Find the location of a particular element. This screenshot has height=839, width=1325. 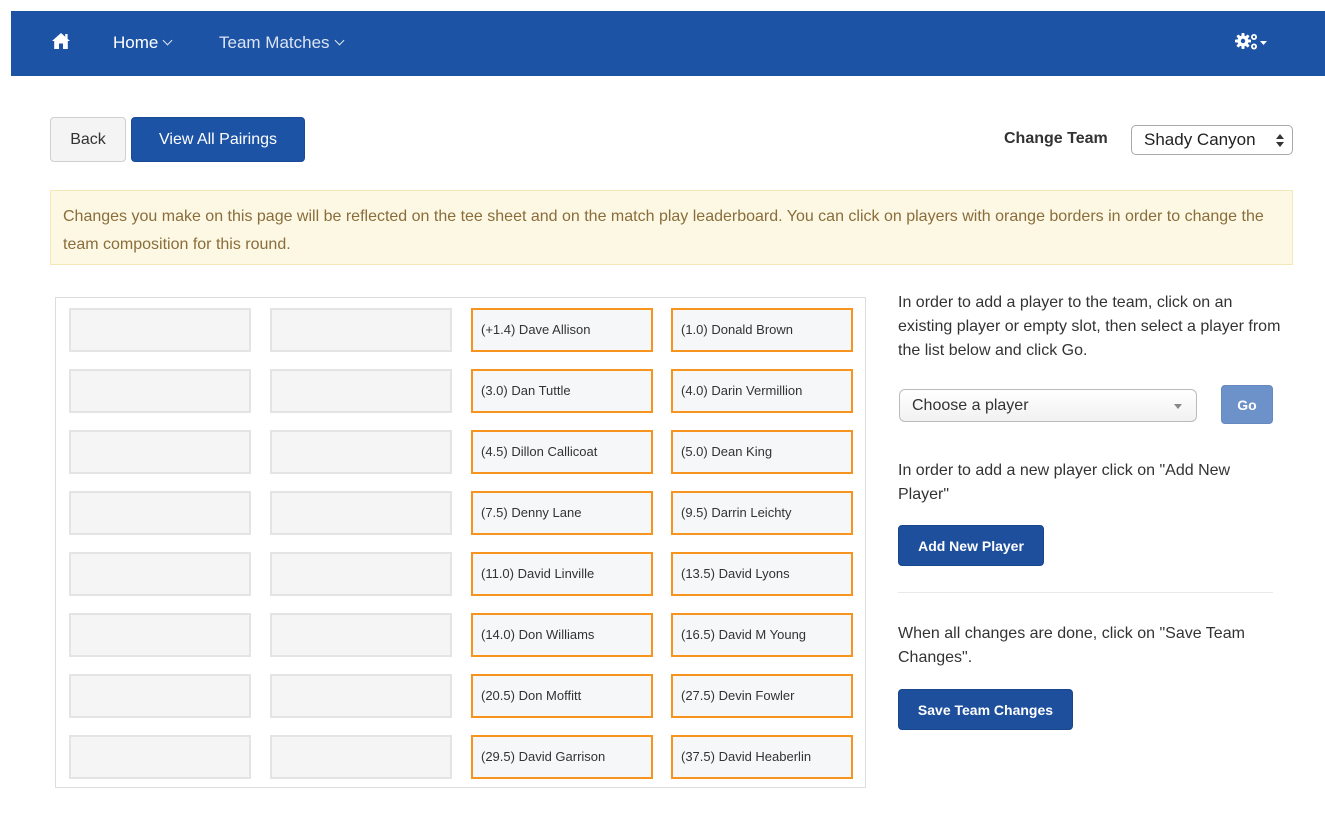

team-select: Shady Canyon is located at coordinates (1212, 140).